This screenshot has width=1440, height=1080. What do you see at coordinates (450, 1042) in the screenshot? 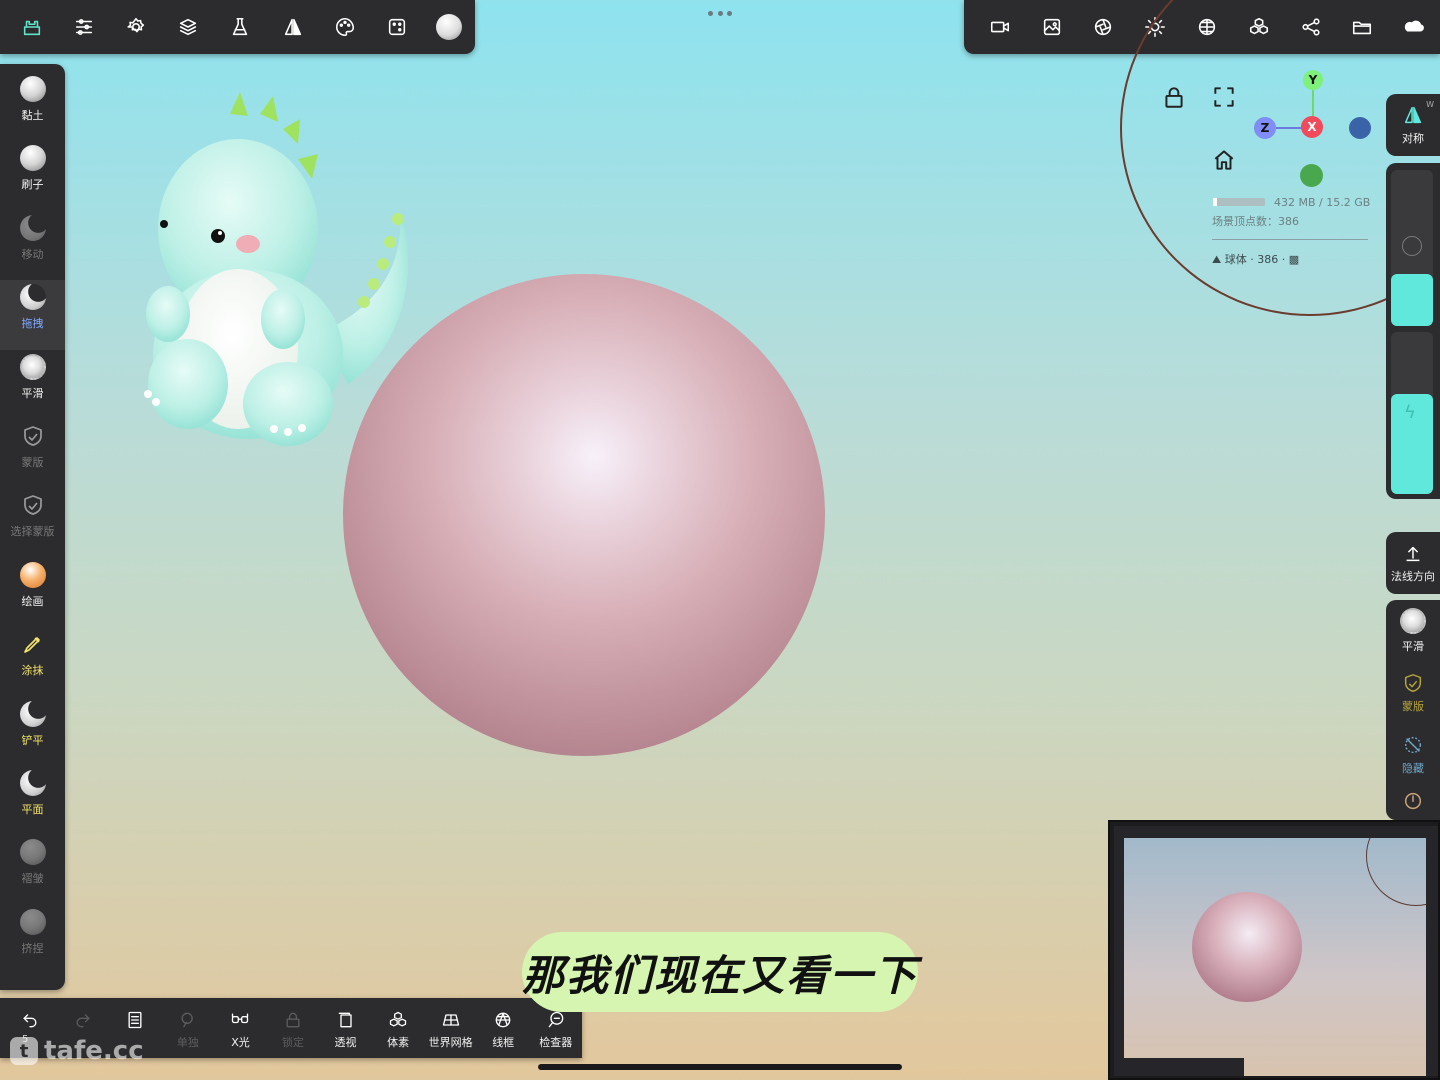
I see `bottom-button-label: 世界网格` at bounding box center [450, 1042].